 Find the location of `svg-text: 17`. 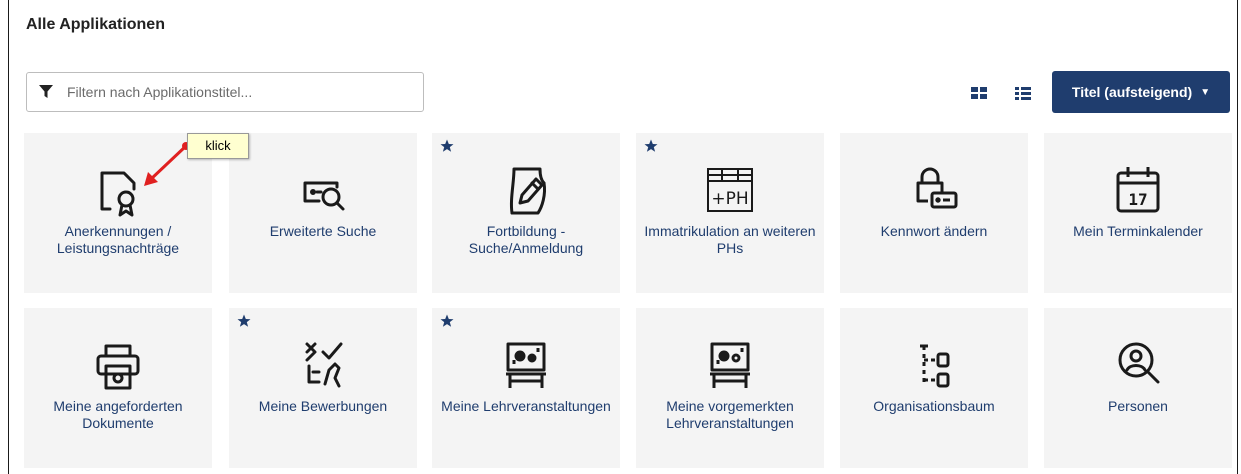

svg-text: 17 is located at coordinates (1137, 199).